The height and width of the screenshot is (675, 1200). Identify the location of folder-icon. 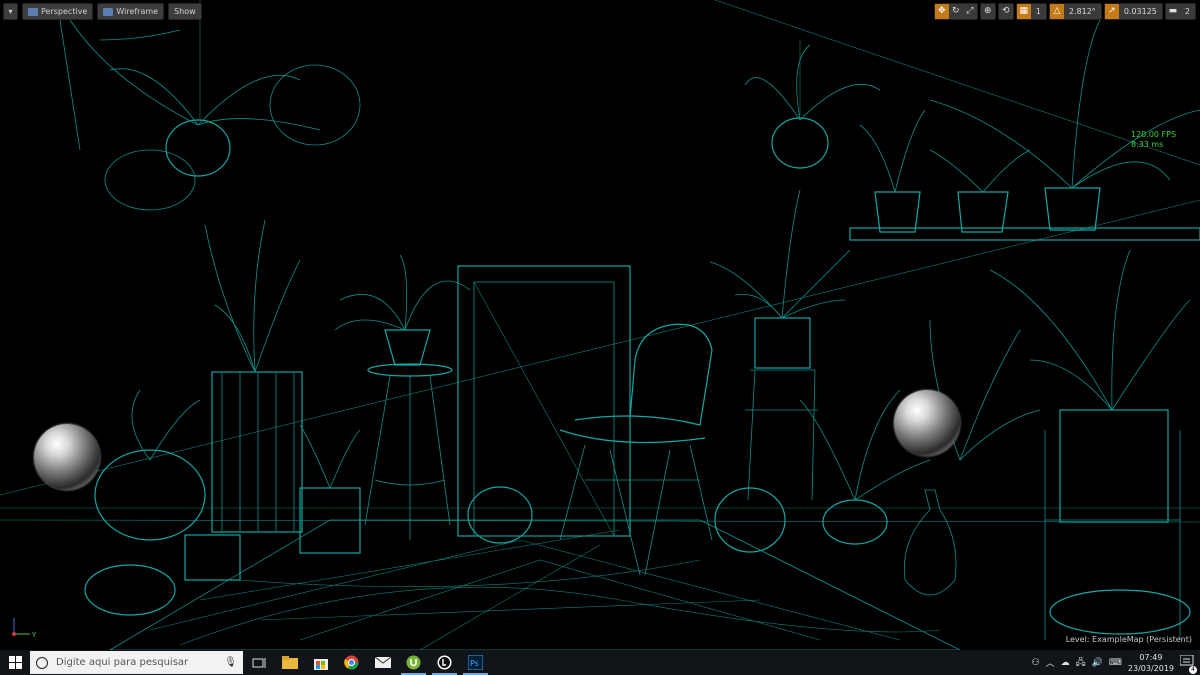
(289, 662).